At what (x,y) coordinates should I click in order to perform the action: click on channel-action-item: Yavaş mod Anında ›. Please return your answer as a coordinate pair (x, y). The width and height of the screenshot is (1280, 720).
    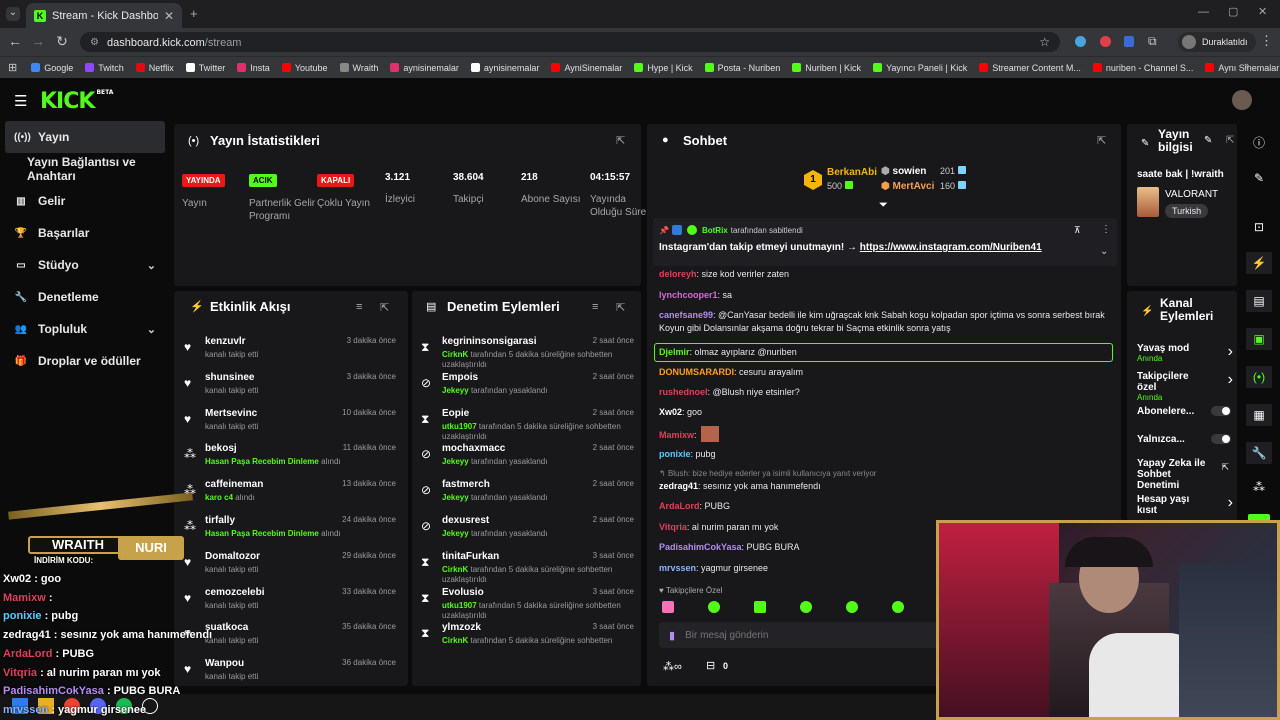
    Looking at the image, I should click on (1185, 353).